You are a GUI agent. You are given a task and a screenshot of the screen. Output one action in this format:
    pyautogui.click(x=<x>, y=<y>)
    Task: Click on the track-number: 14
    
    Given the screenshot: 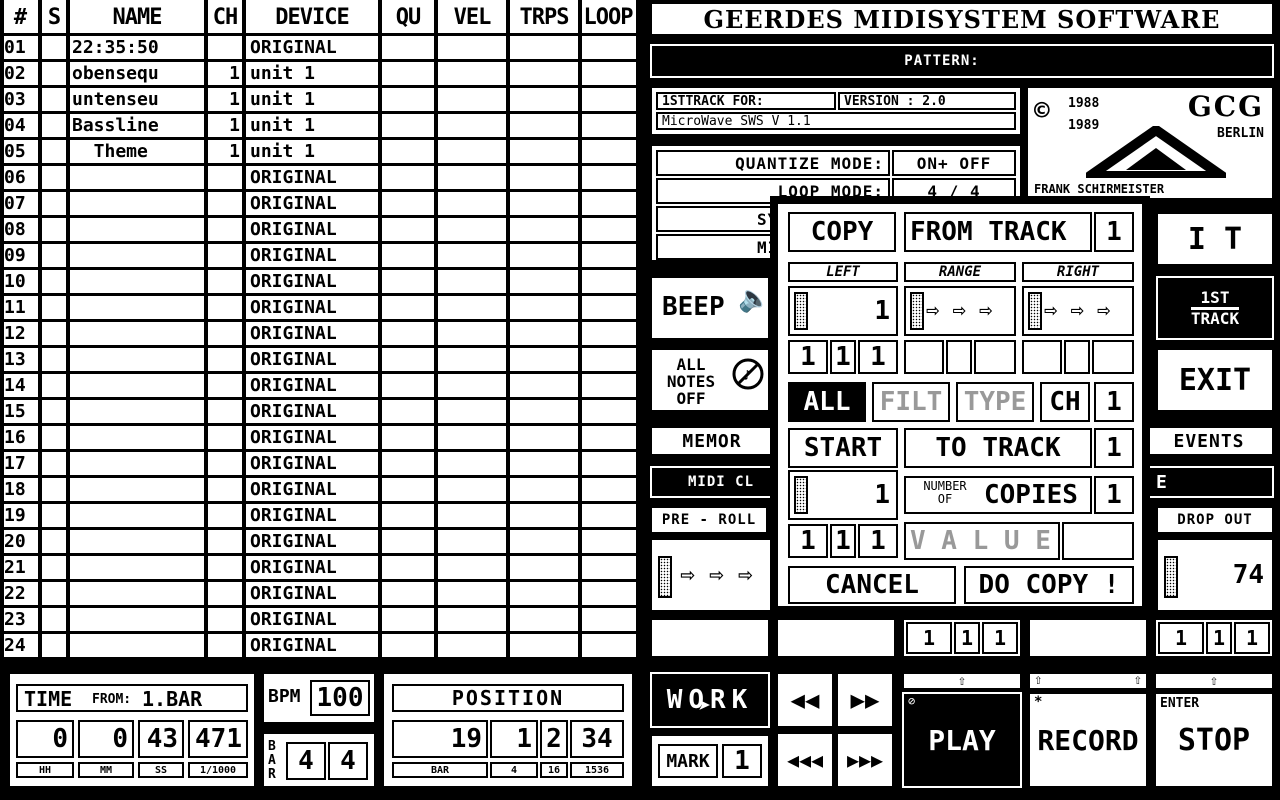 What is the action you would take?
    pyautogui.click(x=20, y=385)
    